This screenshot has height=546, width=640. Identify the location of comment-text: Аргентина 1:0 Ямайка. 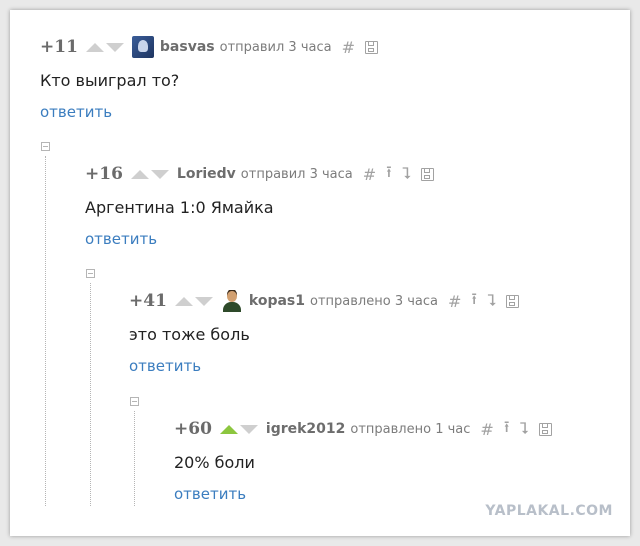
(179, 207).